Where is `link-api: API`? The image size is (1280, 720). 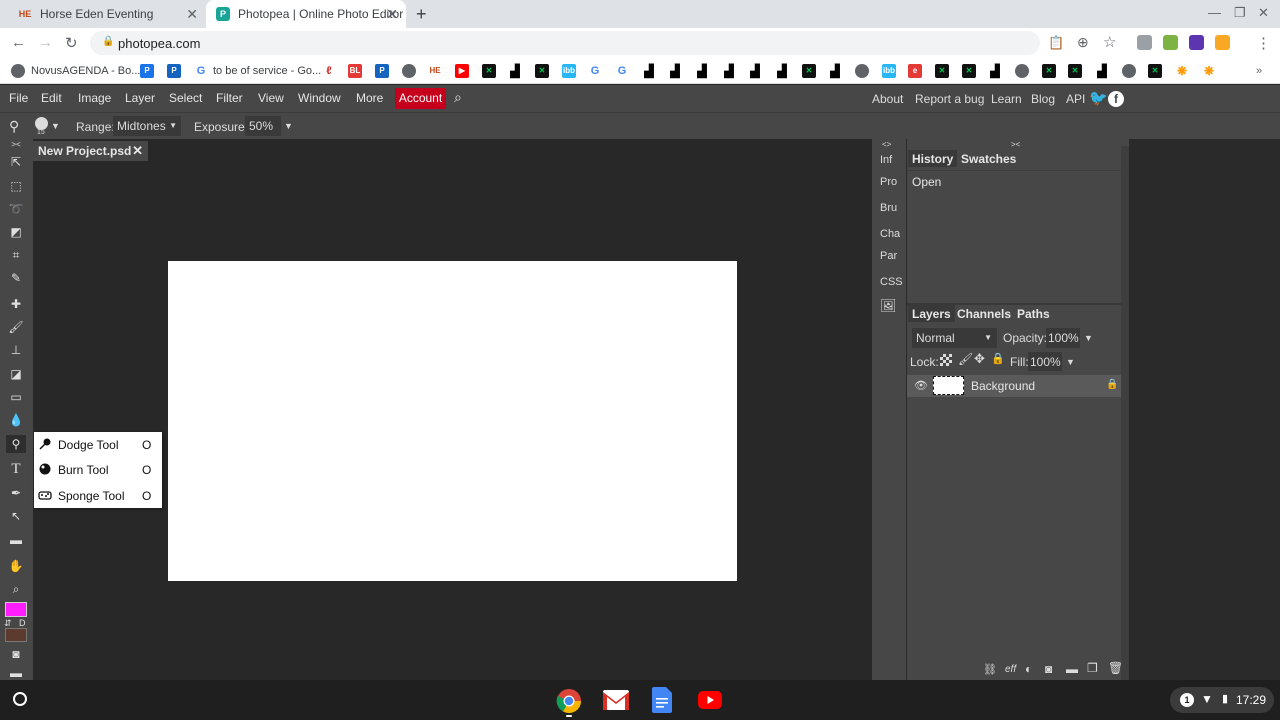
link-api: API is located at coordinates (1075, 99).